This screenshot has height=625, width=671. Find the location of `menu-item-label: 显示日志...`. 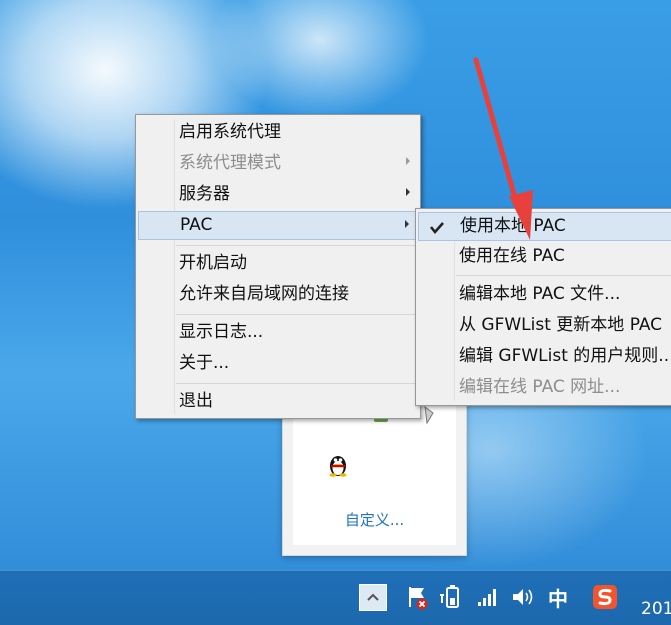

menu-item-label: 显示日志... is located at coordinates (221, 332).